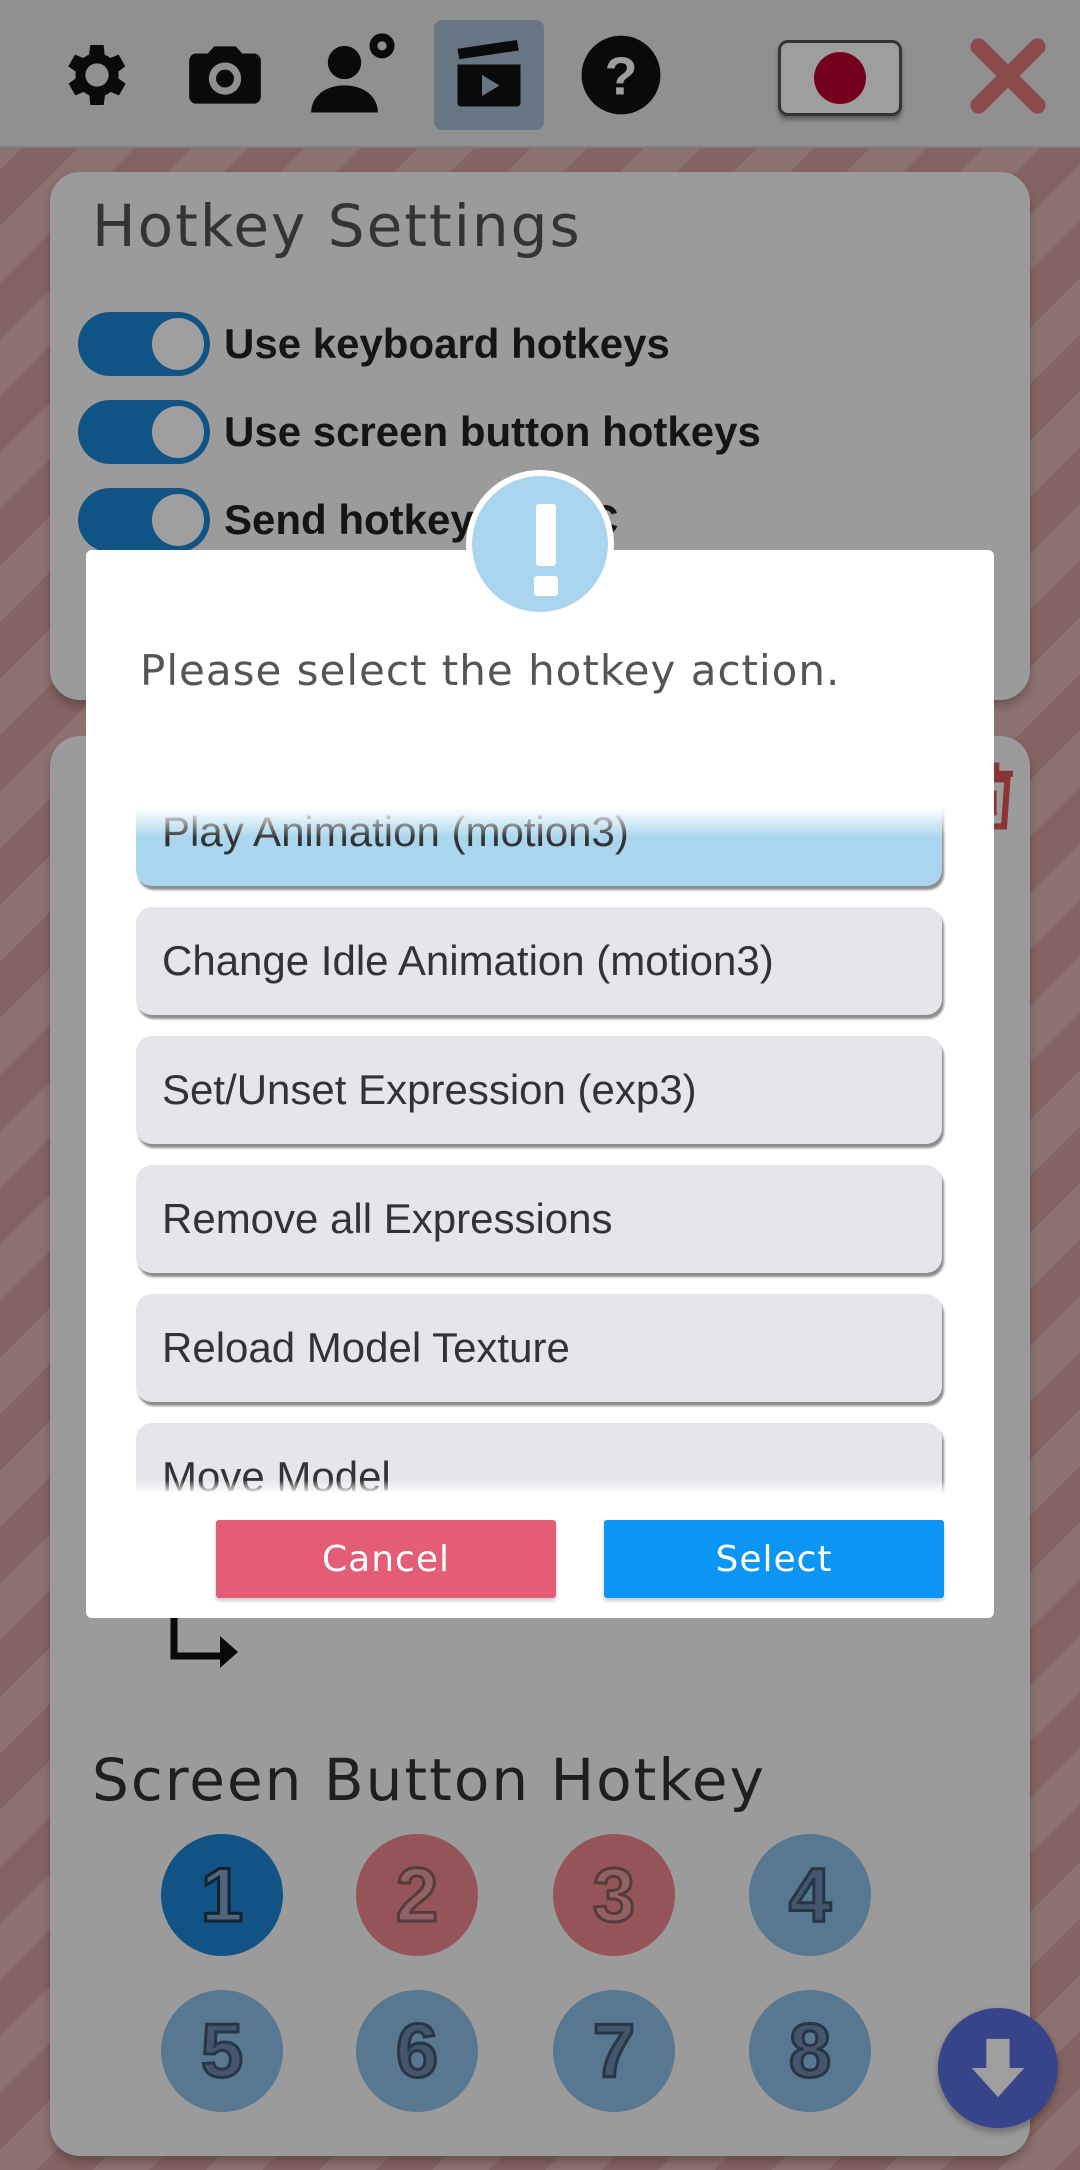 The image size is (1080, 2170). Describe the element at coordinates (386, 1559) in the screenshot. I see `cancel-button: Cancel` at that location.